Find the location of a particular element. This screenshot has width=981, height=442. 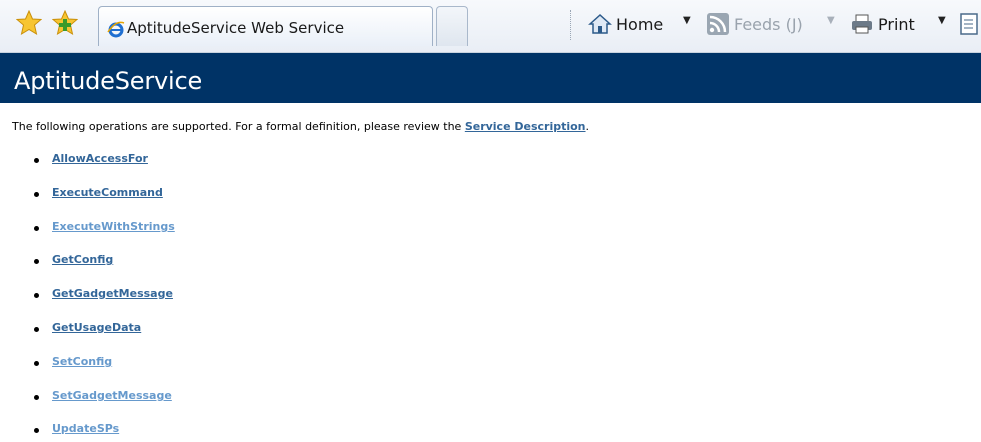

operation-link: SetConfig is located at coordinates (82, 361).